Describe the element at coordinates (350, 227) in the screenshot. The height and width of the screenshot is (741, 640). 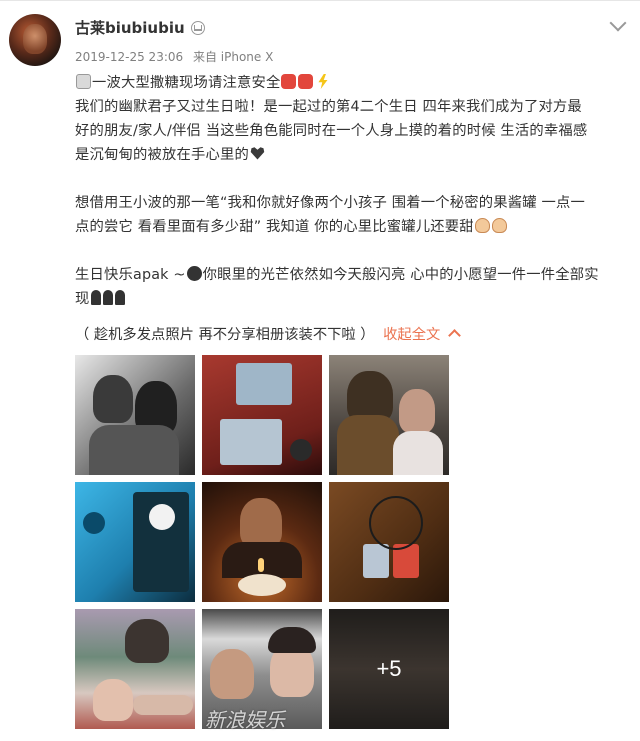
I see `text-line: 点的尝它 看看里面有多少甜” 我知道 你的心里比蜜罐儿还要甜` at that location.